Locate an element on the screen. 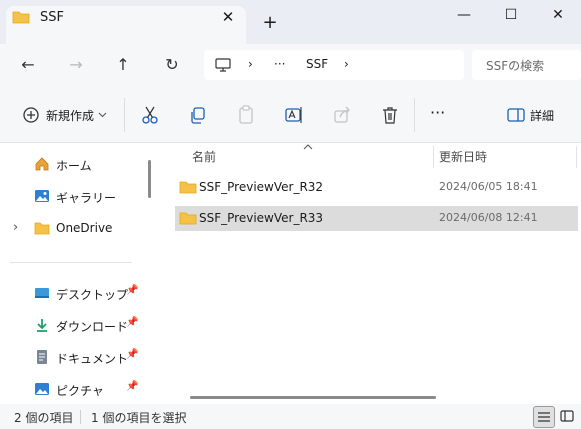 The height and width of the screenshot is (429, 581). tiles-view-button is located at coordinates (567, 416).